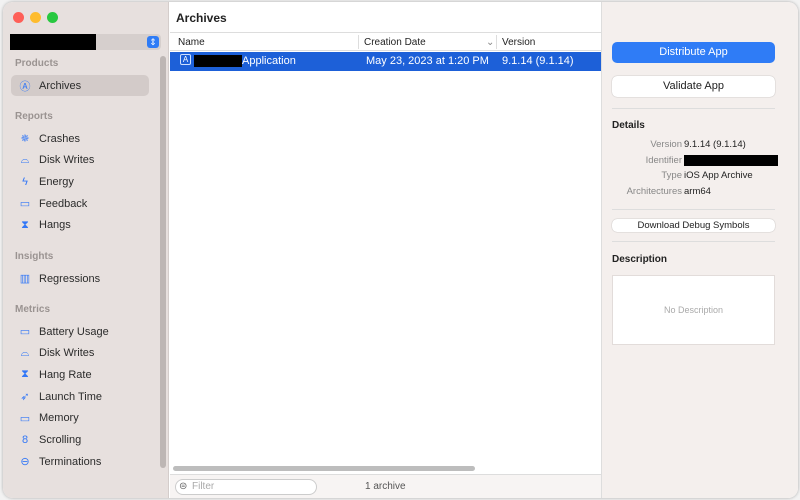 The width and height of the screenshot is (800, 500). What do you see at coordinates (60, 440) in the screenshot?
I see `sidebar-item-label: Scrolling` at bounding box center [60, 440].